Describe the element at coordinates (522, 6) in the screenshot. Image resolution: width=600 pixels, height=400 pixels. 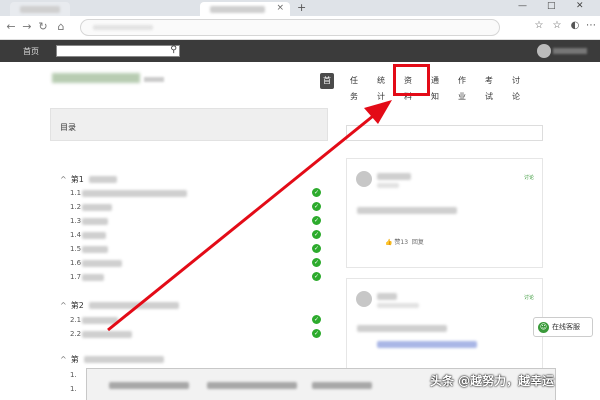
I see `minimize-button: —` at that location.